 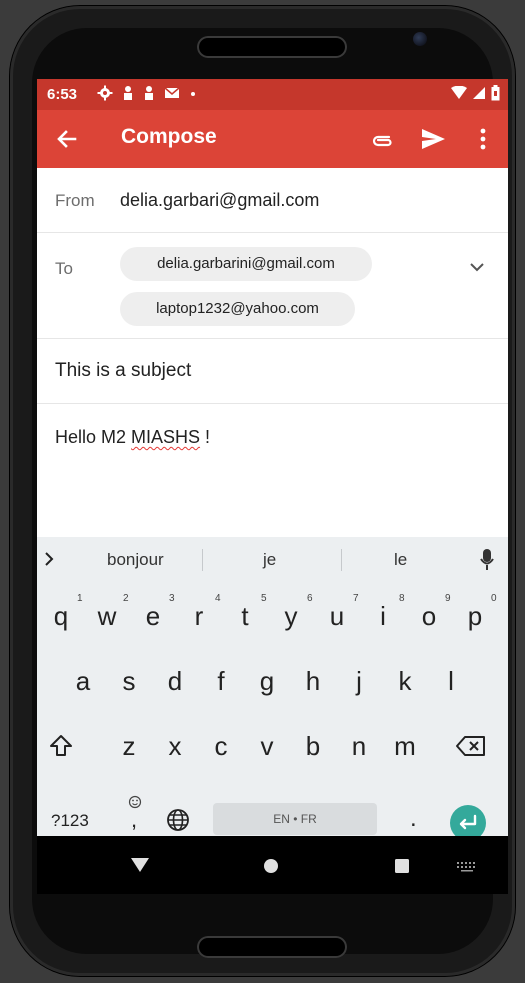 I want to click on wifi-icon, so click(x=459, y=92).